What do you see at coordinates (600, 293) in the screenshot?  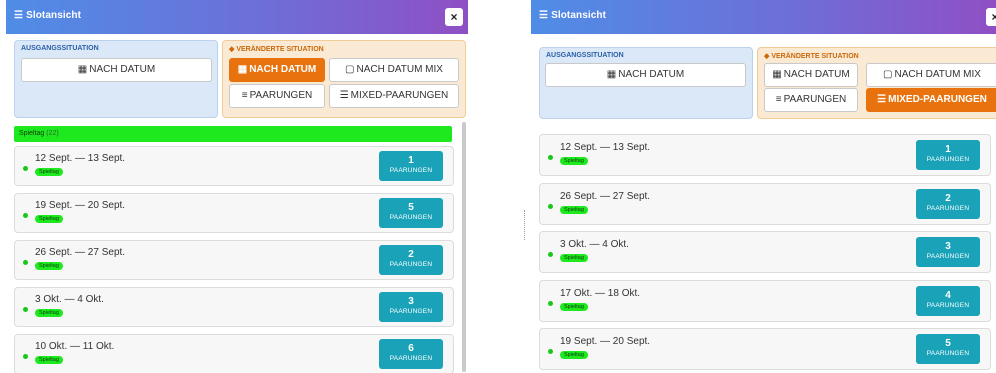 I see `slot-date: 17 Okt. — 18 Okt.` at bounding box center [600, 293].